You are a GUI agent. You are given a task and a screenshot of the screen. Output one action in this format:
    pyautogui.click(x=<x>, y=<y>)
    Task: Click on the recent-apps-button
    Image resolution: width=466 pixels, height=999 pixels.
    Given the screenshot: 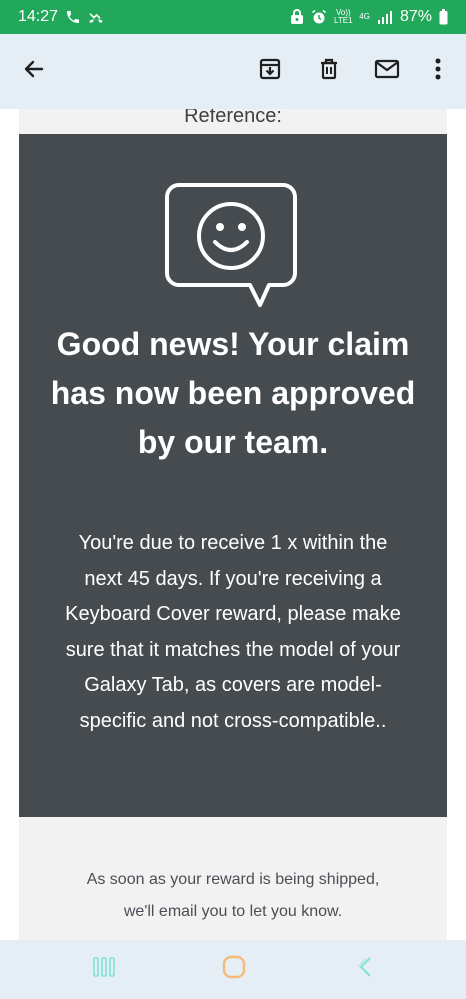 What is the action you would take?
    pyautogui.click(x=104, y=969)
    